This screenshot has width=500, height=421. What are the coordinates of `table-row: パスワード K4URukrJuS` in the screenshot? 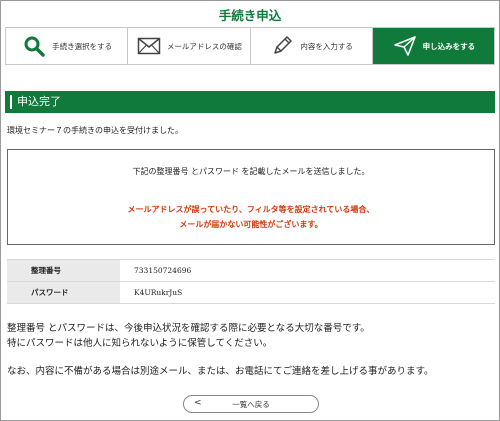 It's located at (251, 292).